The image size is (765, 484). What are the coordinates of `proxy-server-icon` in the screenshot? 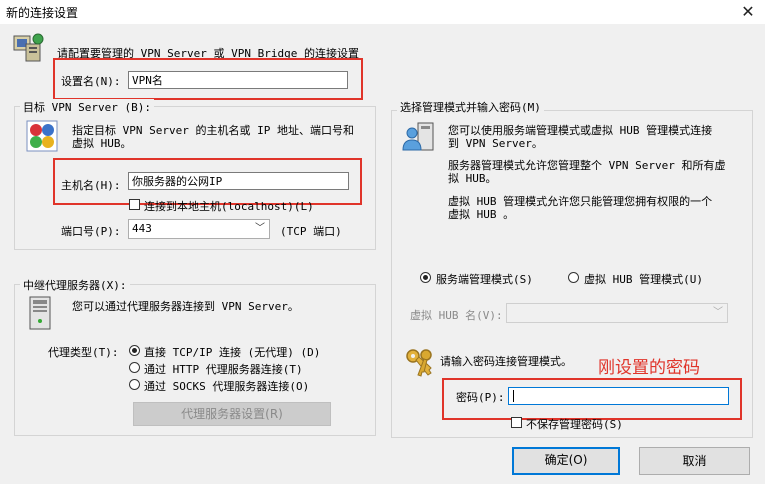 It's located at (40, 314).